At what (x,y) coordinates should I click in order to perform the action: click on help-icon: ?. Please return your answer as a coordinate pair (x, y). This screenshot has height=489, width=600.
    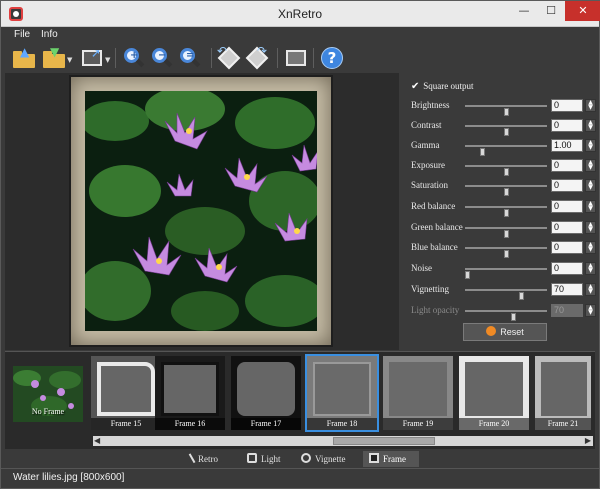
    Looking at the image, I should click on (332, 58).